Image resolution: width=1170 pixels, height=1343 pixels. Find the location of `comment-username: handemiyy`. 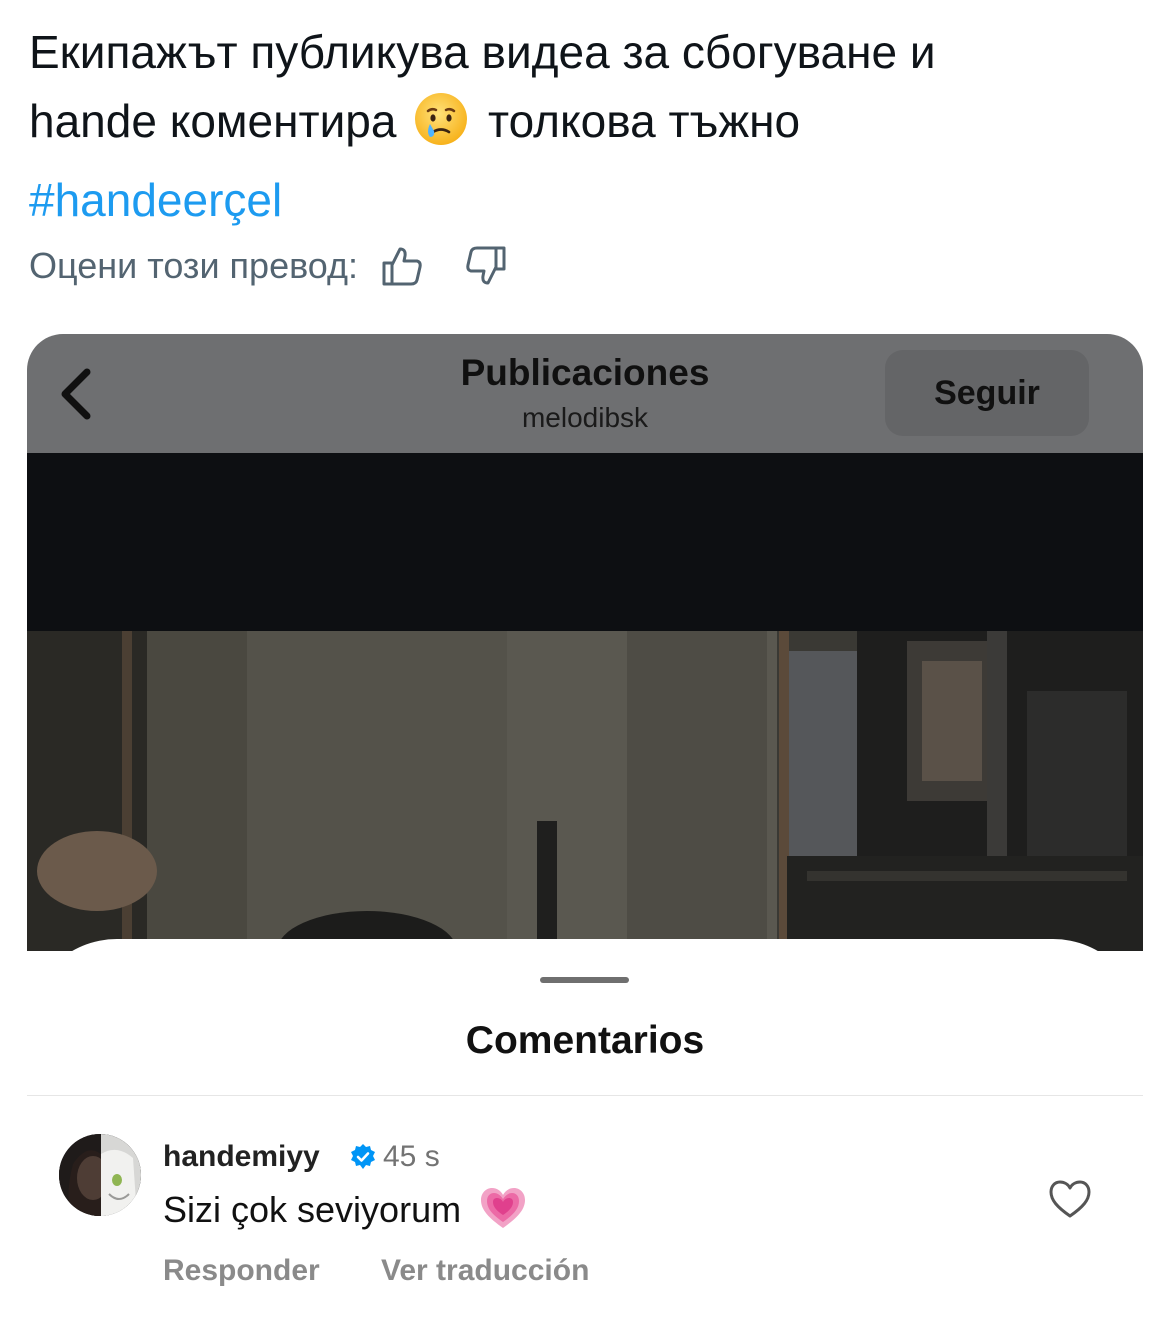

comment-username: handemiyy is located at coordinates (241, 1157).